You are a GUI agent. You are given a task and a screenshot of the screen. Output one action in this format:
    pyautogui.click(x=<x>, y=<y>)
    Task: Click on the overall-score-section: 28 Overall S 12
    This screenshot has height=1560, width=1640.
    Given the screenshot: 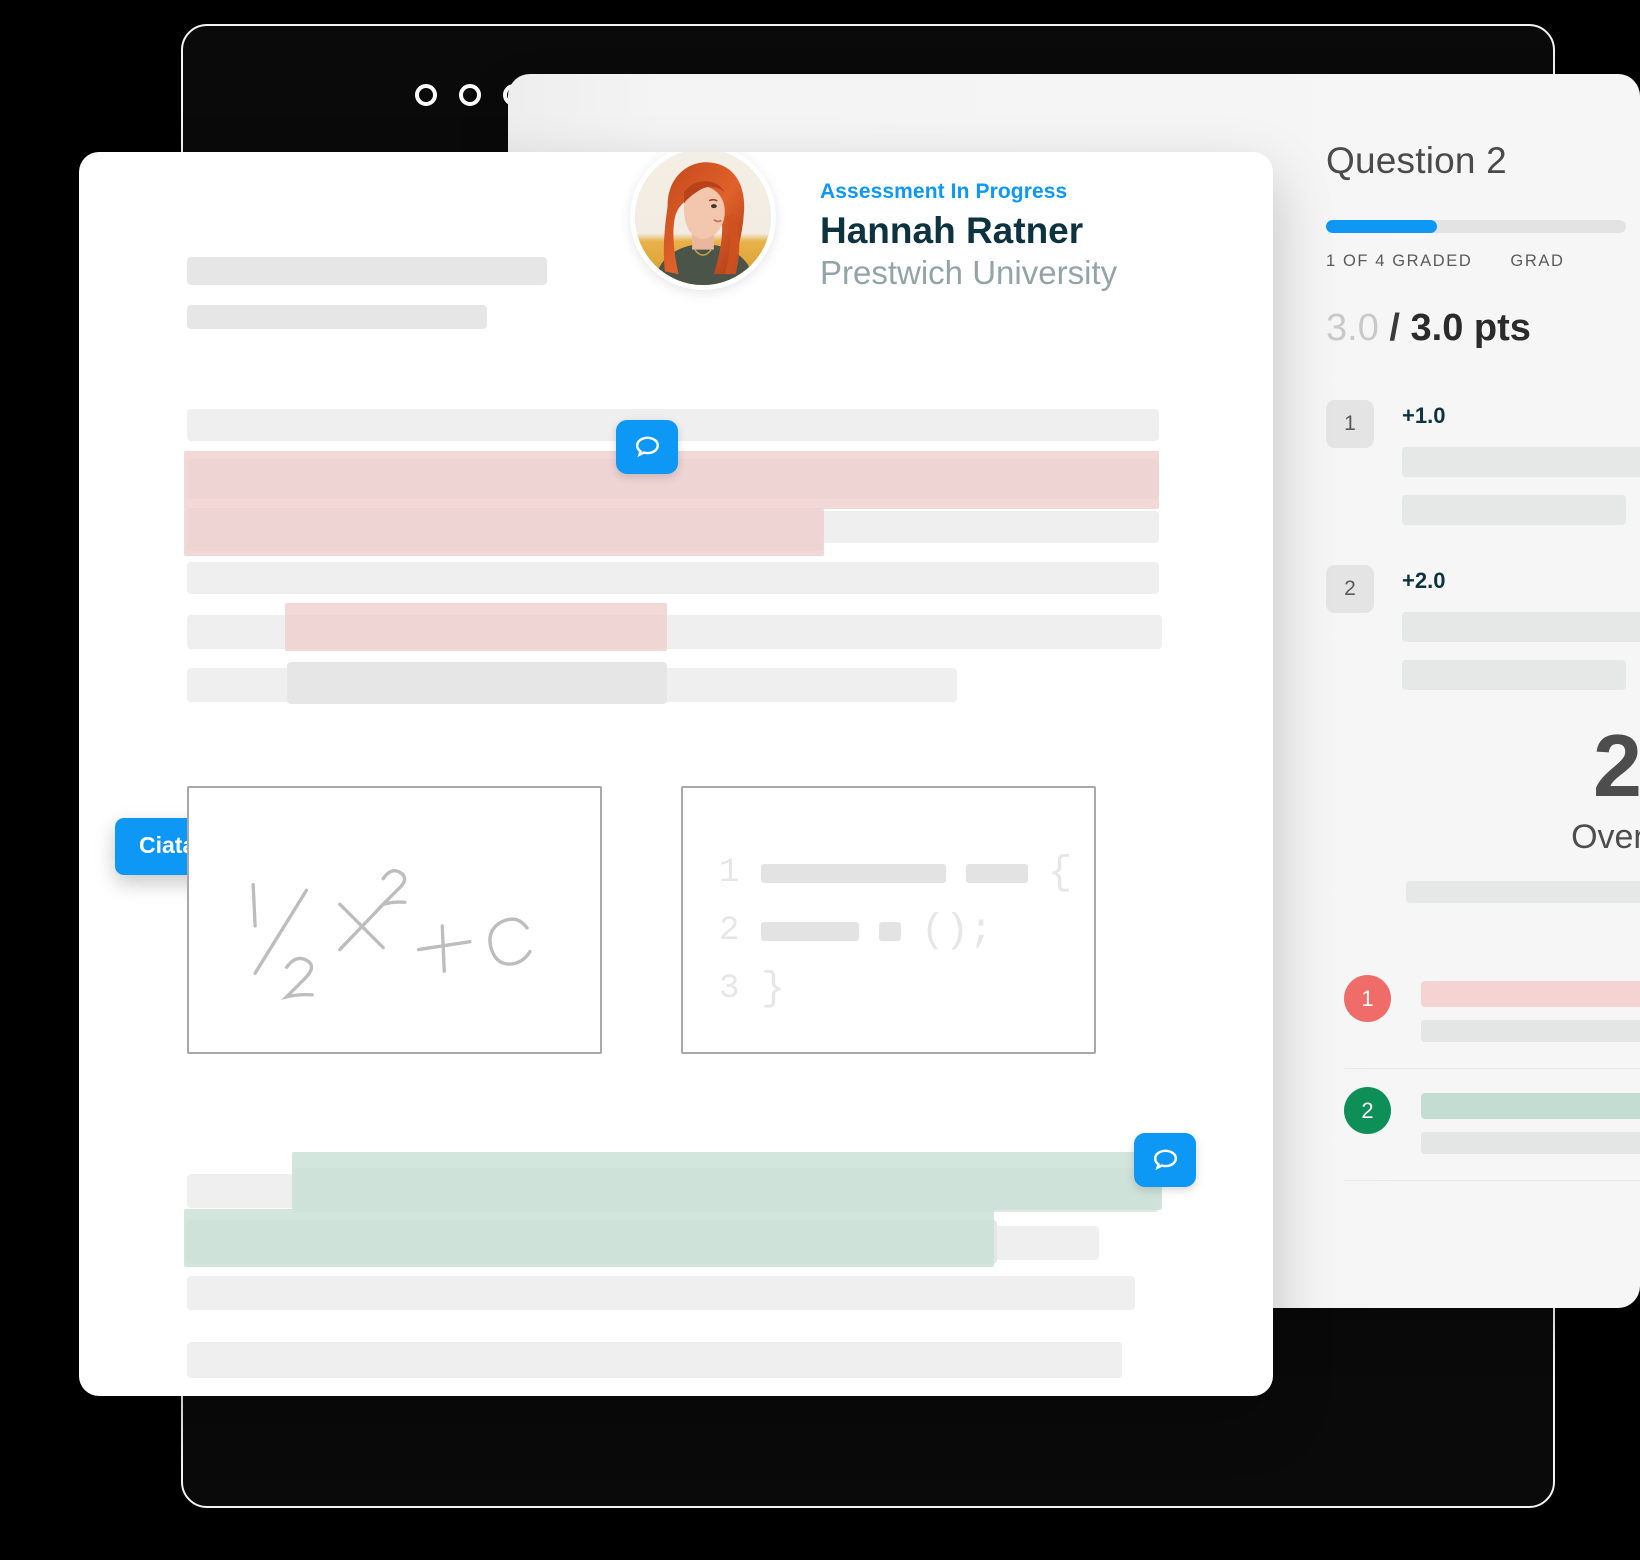 What is the action you would take?
    pyautogui.click(x=1483, y=951)
    